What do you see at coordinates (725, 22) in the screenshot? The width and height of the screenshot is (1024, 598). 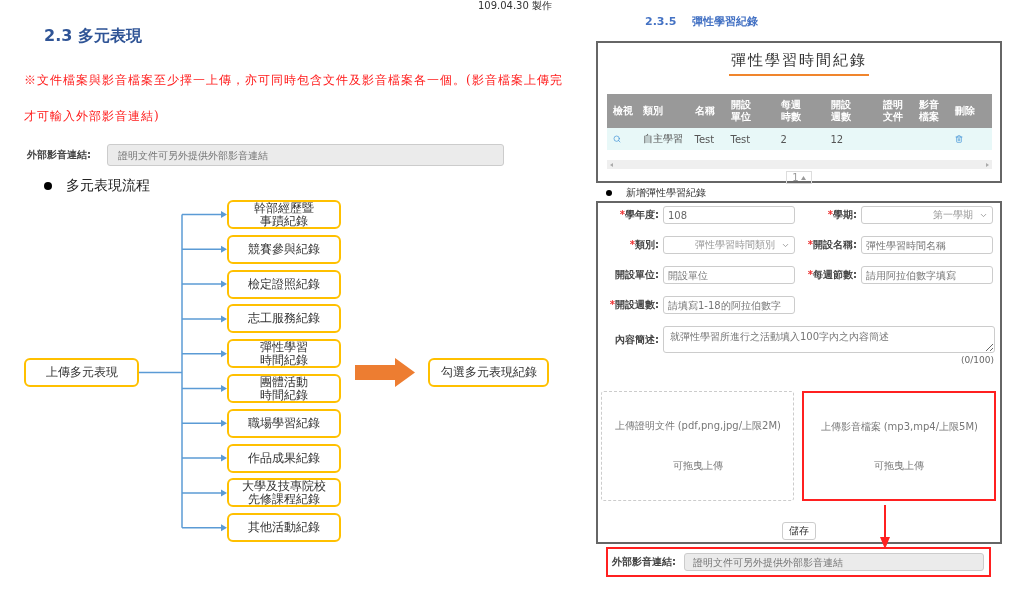 I see `subsection-title: 彈性學習紀錄` at bounding box center [725, 22].